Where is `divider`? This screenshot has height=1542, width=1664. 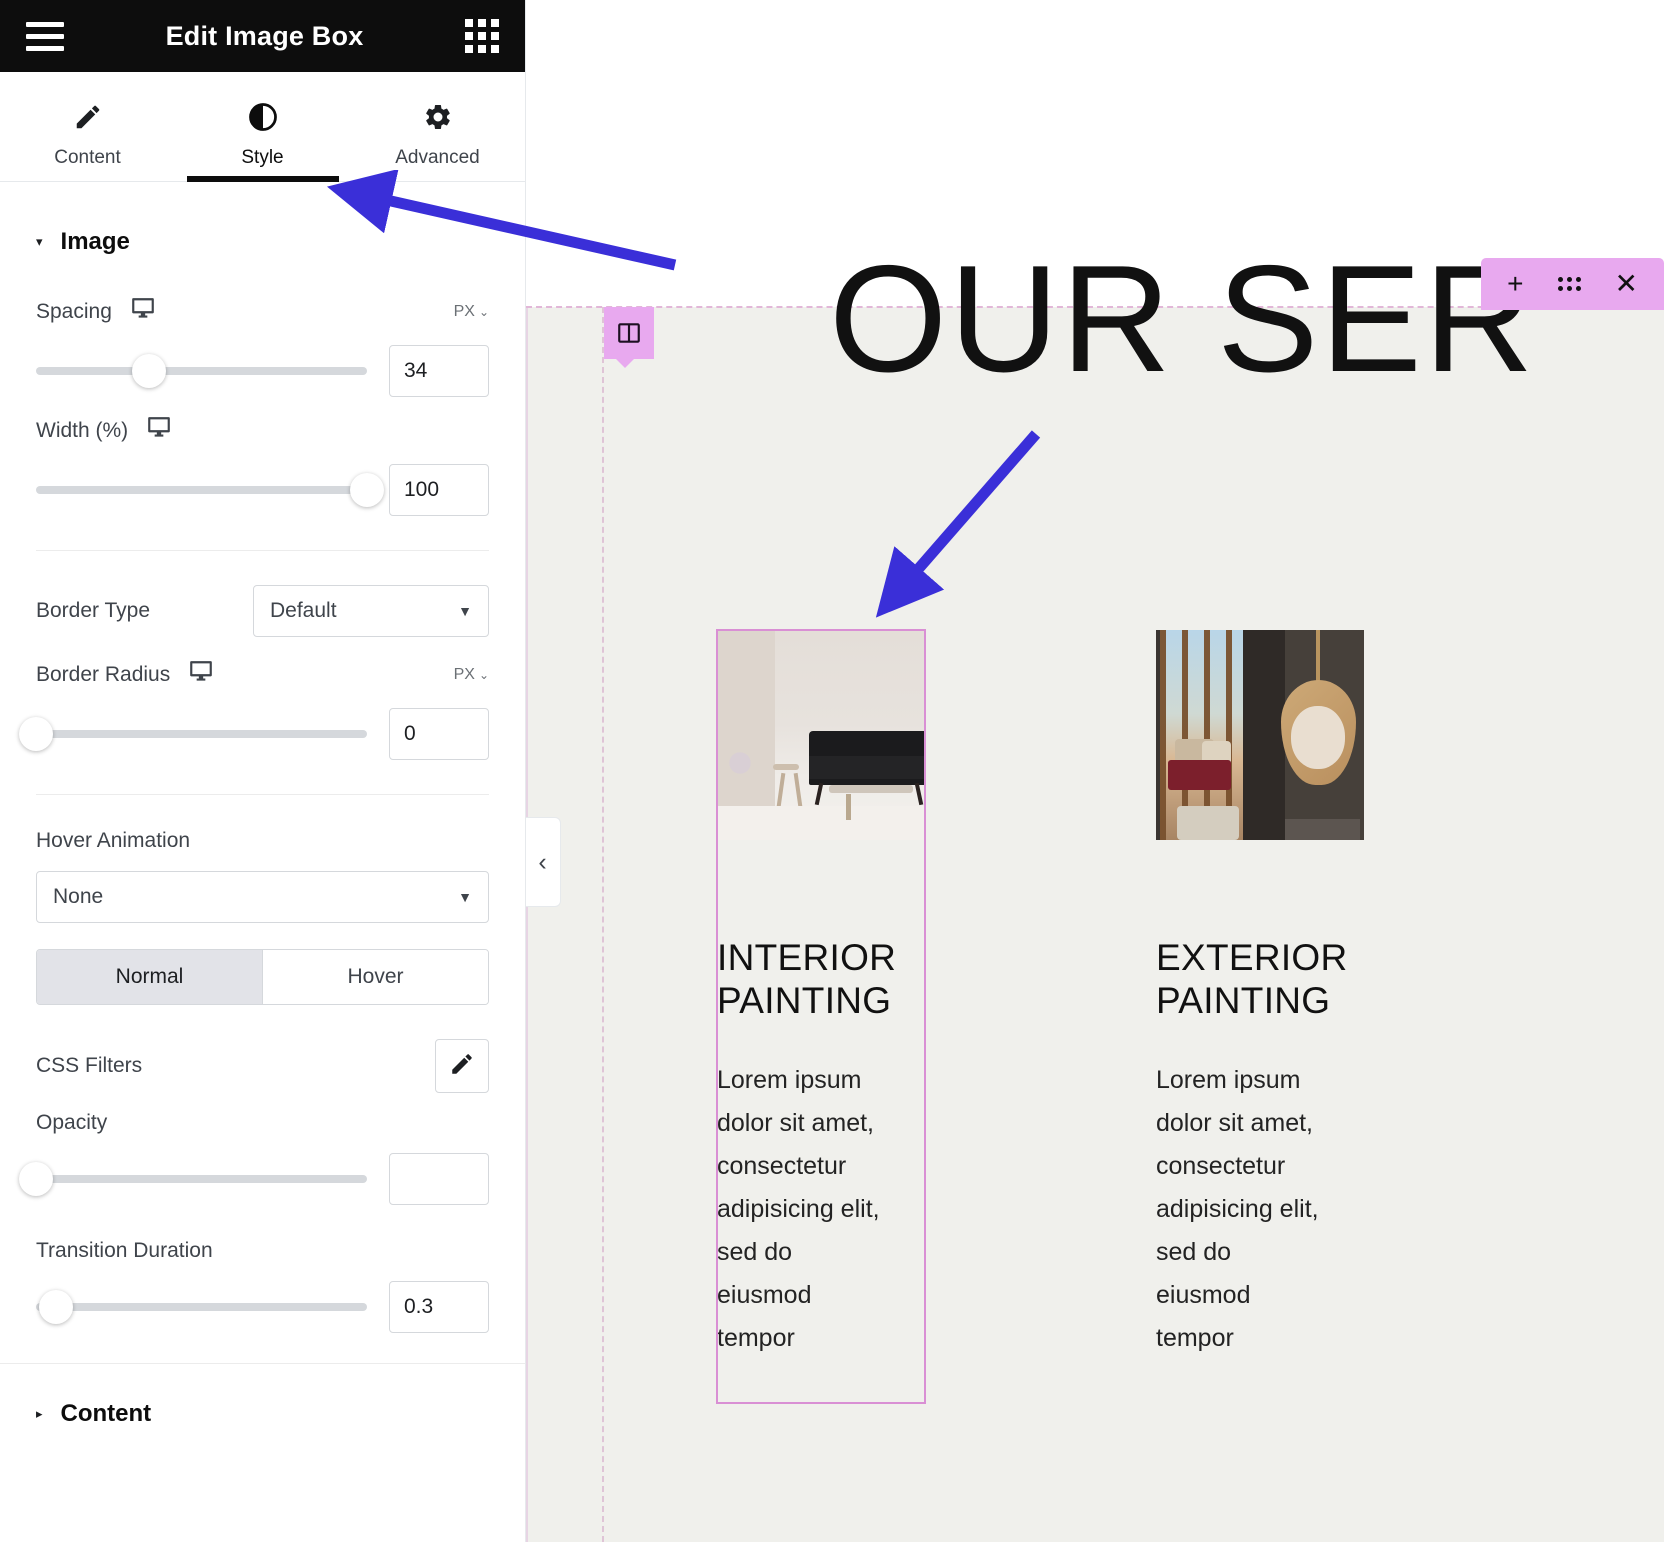
divider is located at coordinates (262, 794).